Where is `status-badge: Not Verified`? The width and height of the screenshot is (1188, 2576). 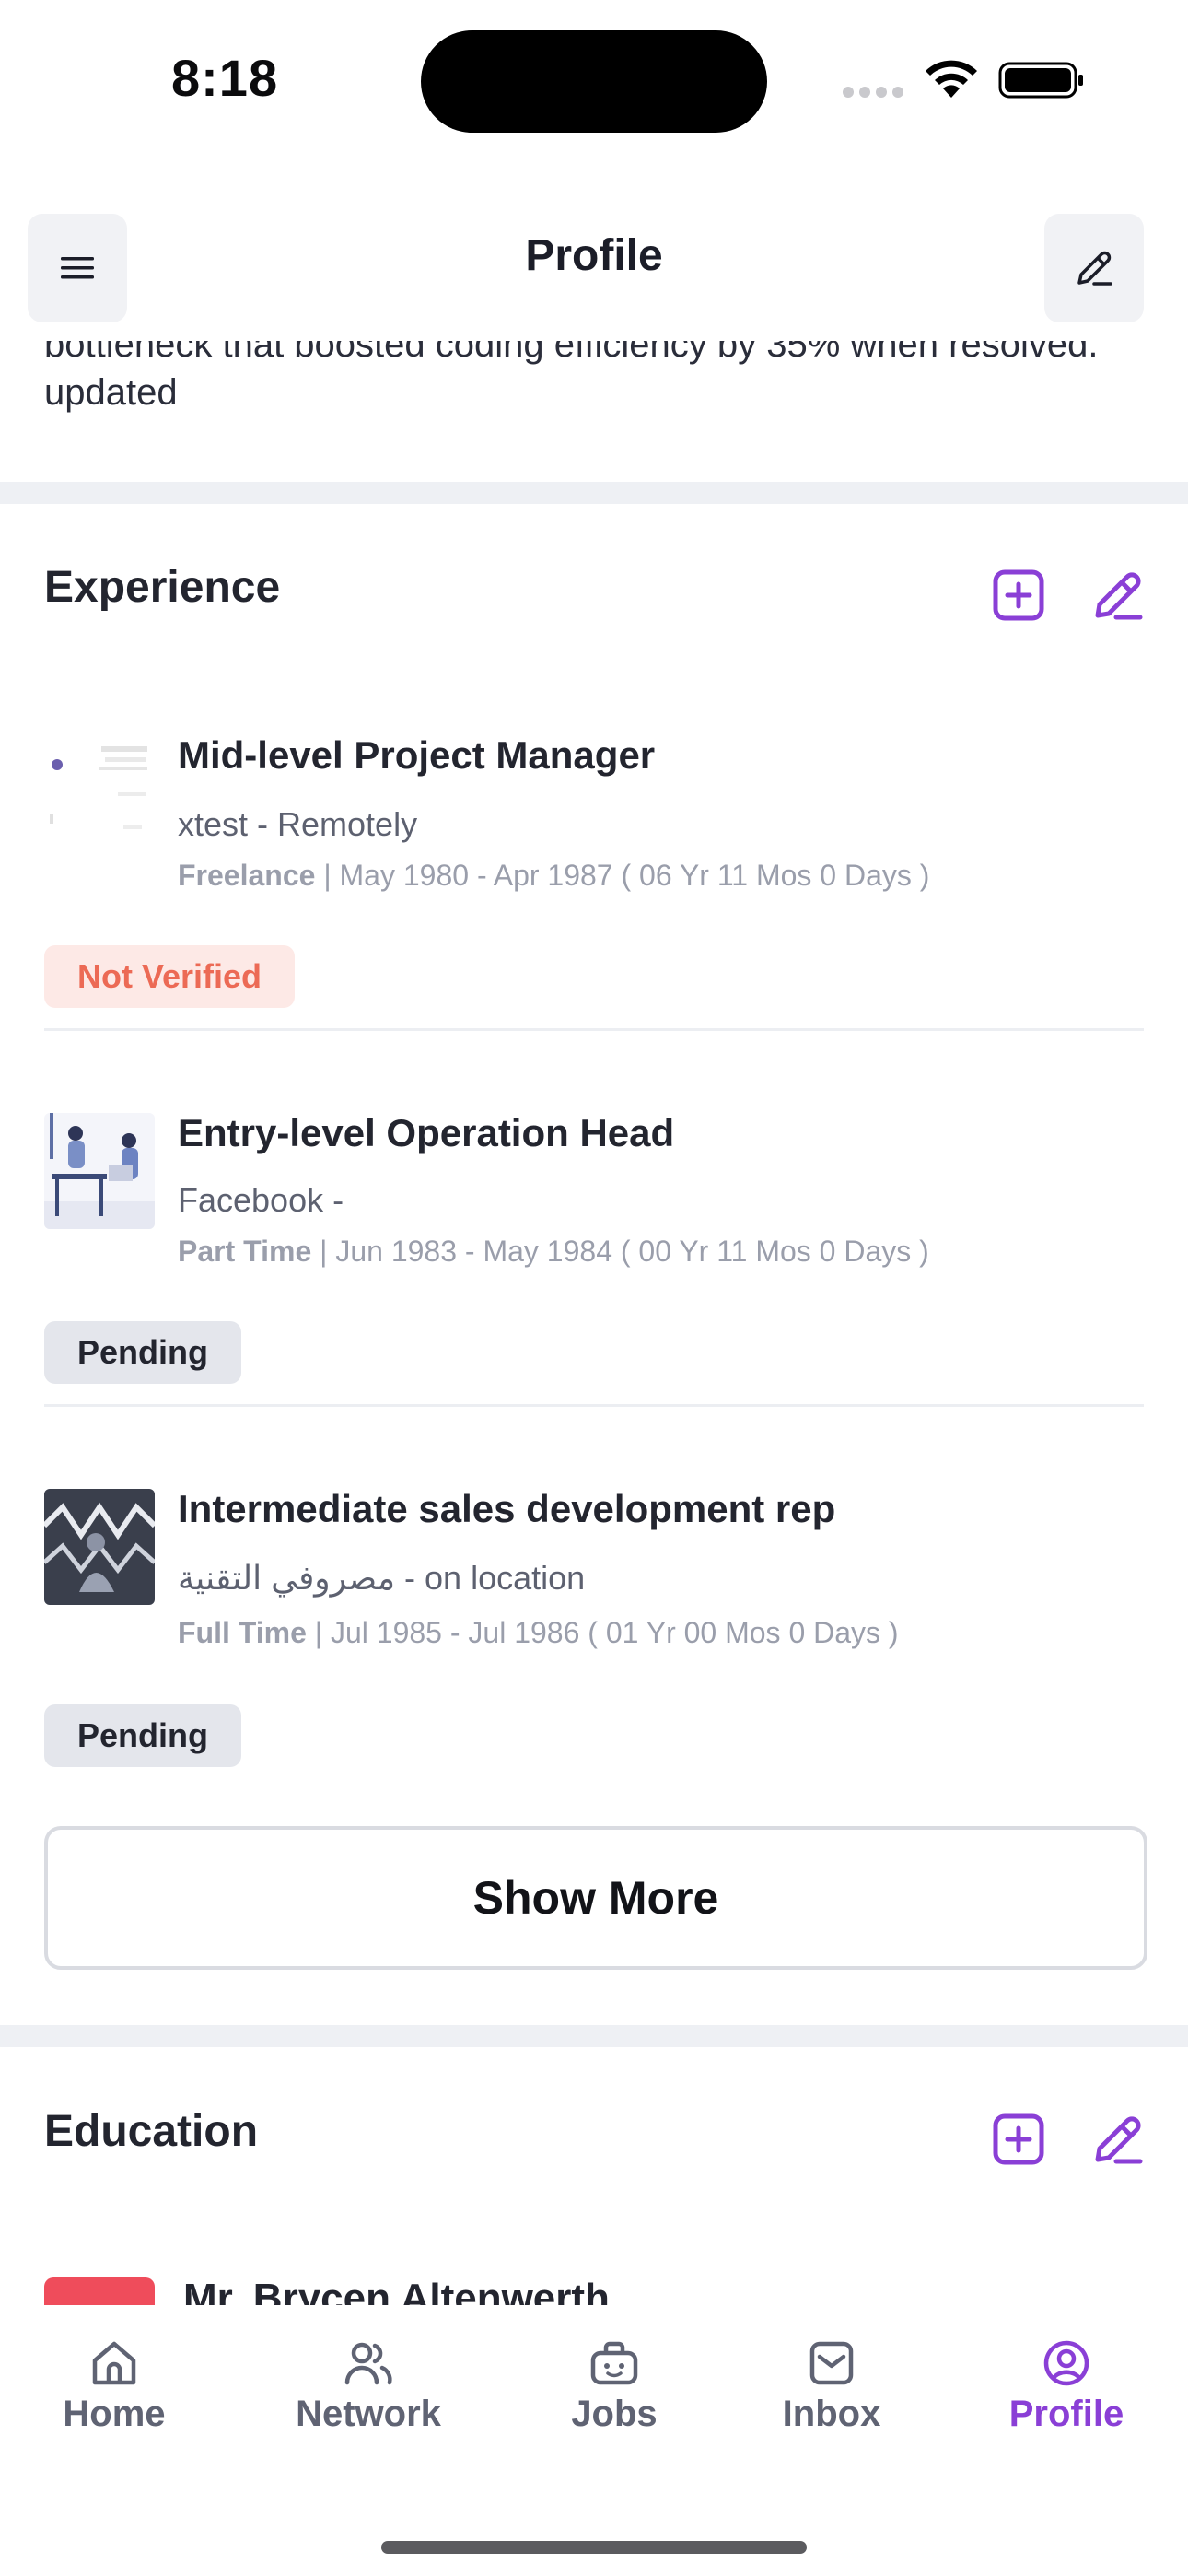 status-badge: Not Verified is located at coordinates (170, 976).